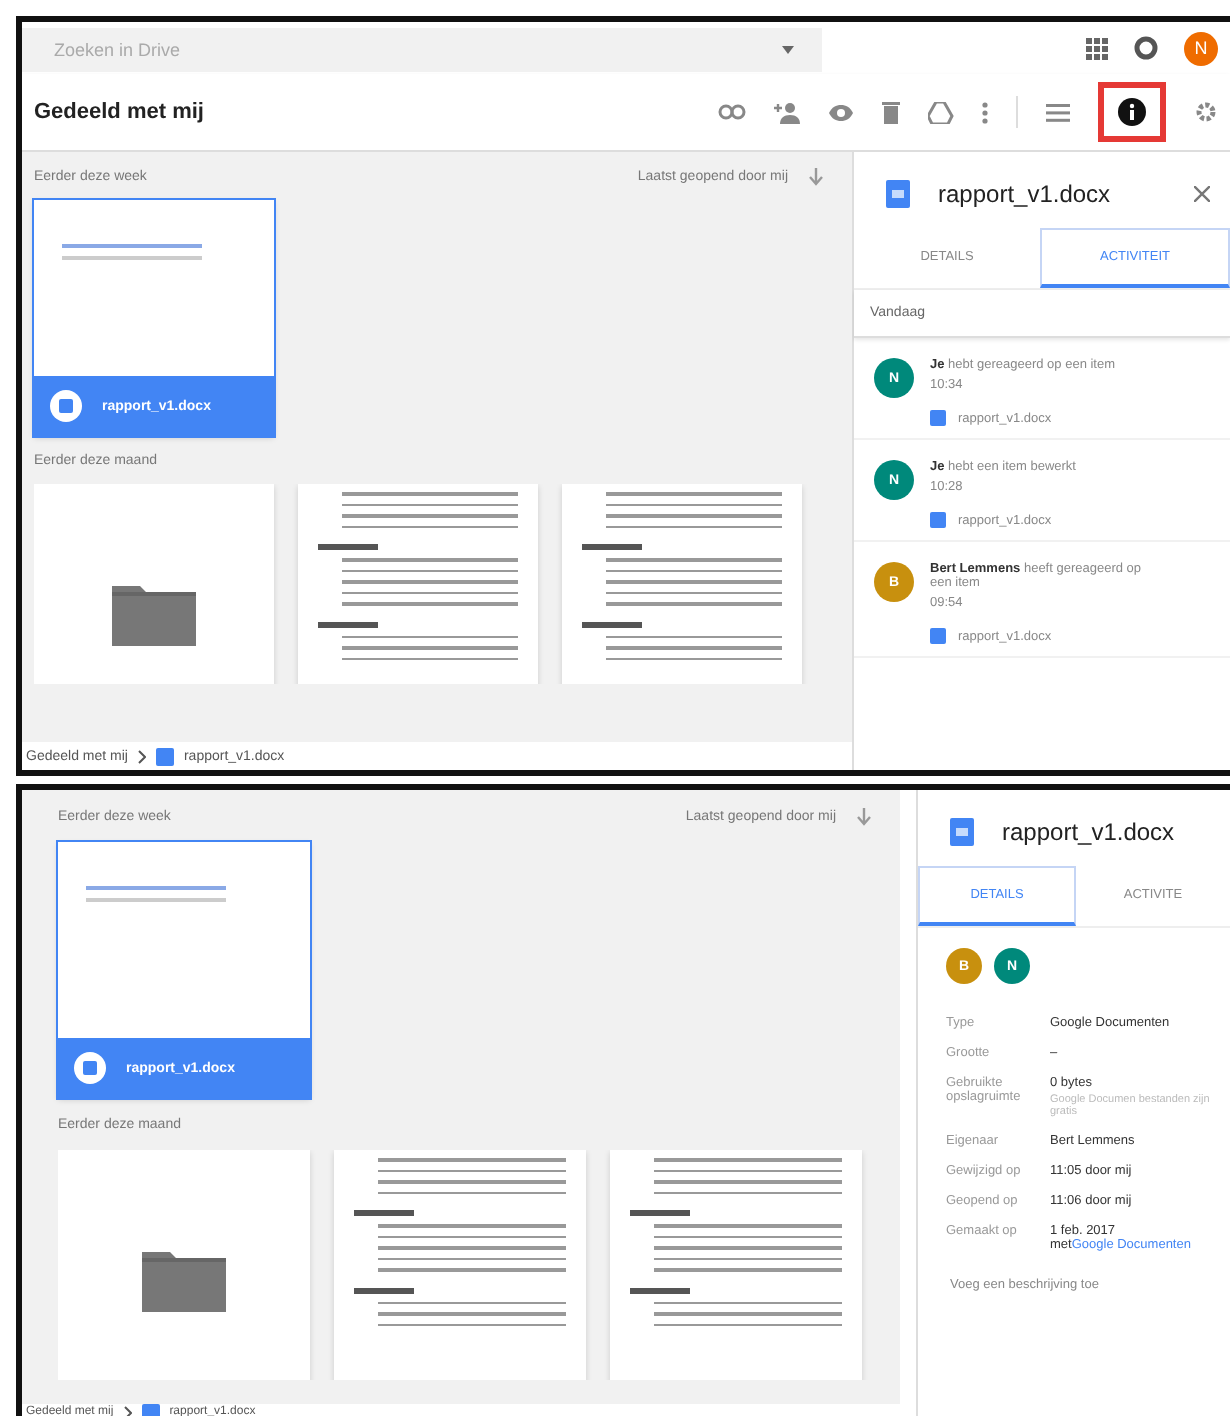  Describe the element at coordinates (422, 50) in the screenshot. I see `search-field: Zoeken in Drive` at that location.